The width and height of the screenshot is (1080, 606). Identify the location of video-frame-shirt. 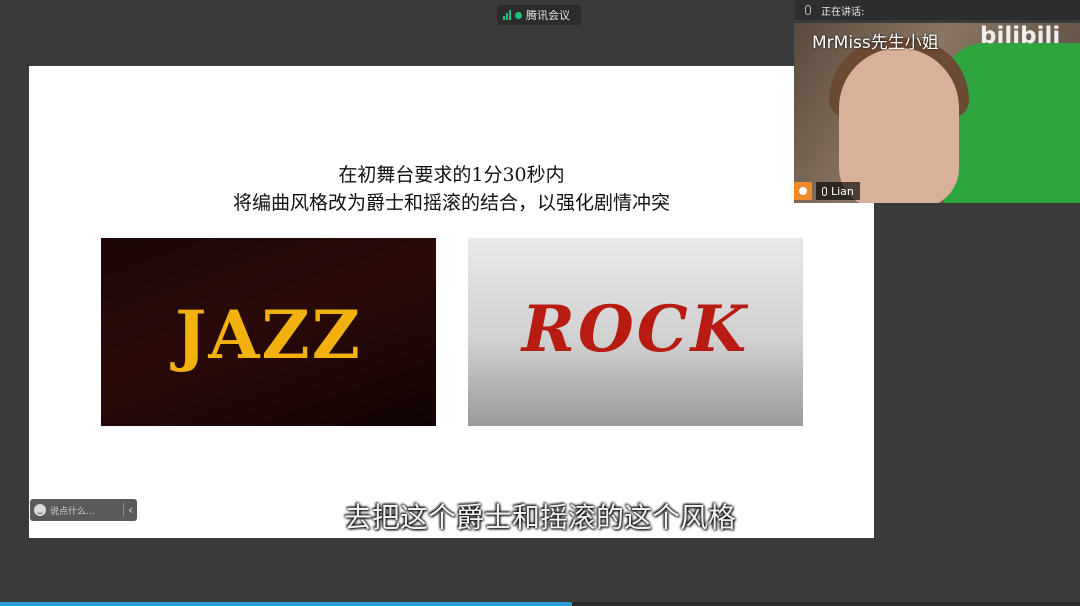
(1012, 123).